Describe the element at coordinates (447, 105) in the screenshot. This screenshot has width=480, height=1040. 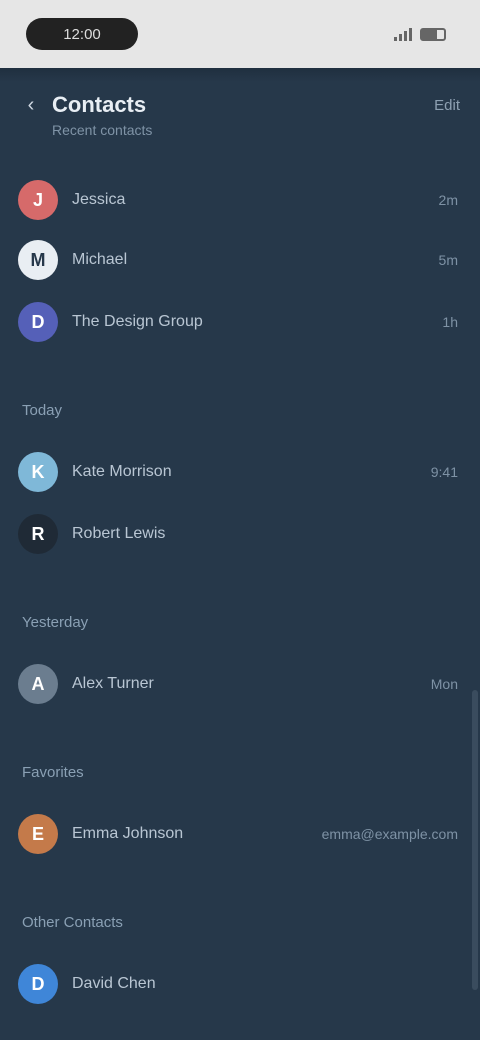
I see `edit-button: Edit` at that location.